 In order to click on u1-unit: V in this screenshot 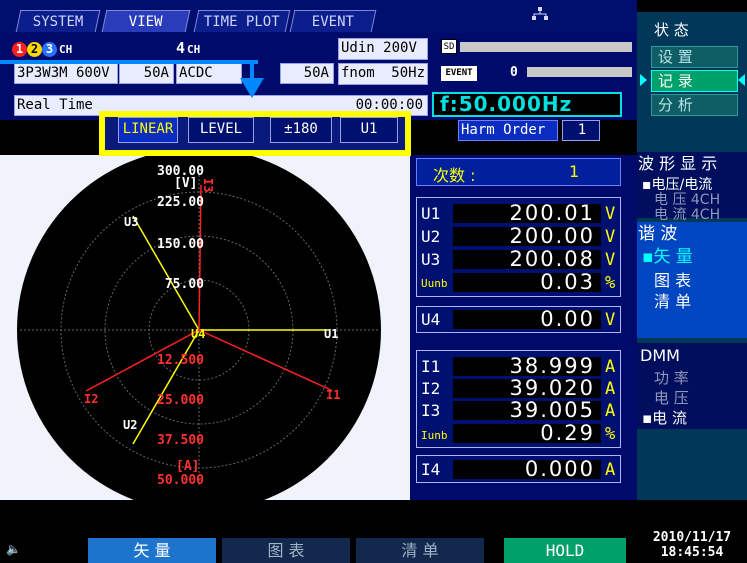, I will do `click(610, 214)`.